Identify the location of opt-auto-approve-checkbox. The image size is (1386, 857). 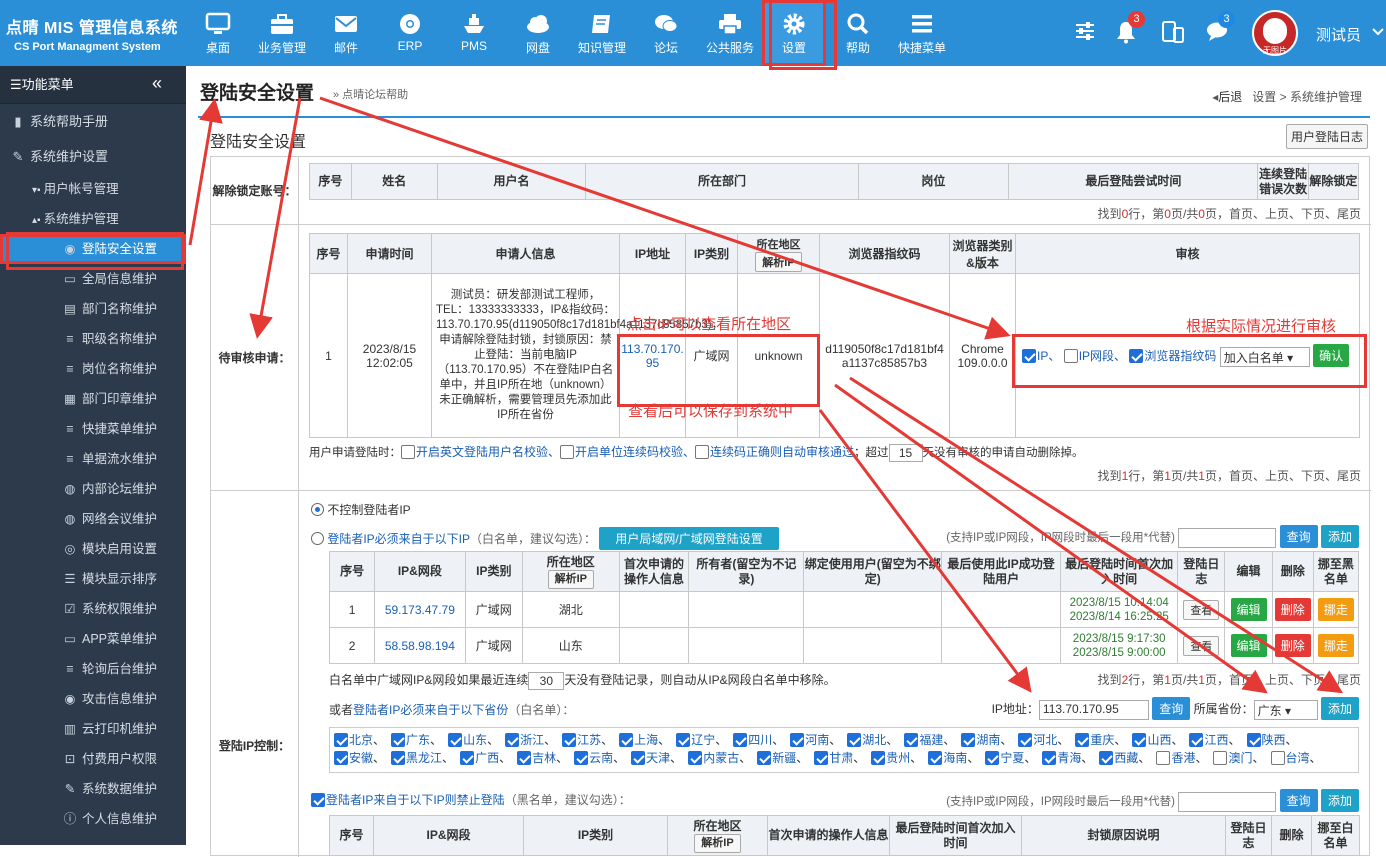
(702, 452).